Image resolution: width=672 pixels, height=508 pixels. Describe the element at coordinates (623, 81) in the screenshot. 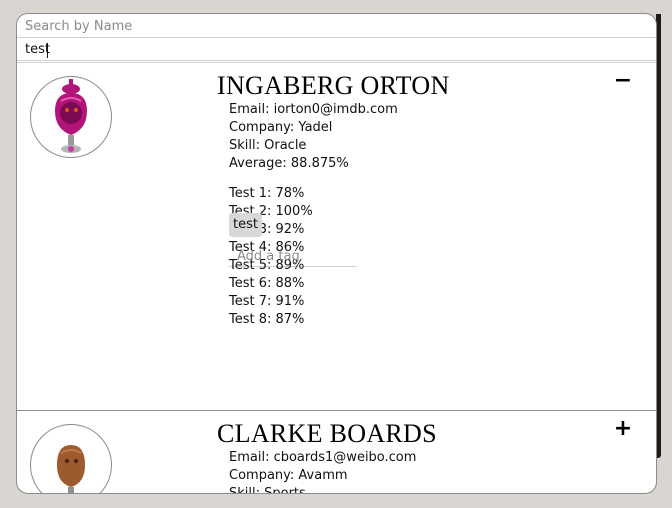

I see `collapse-grades-button: −` at that location.